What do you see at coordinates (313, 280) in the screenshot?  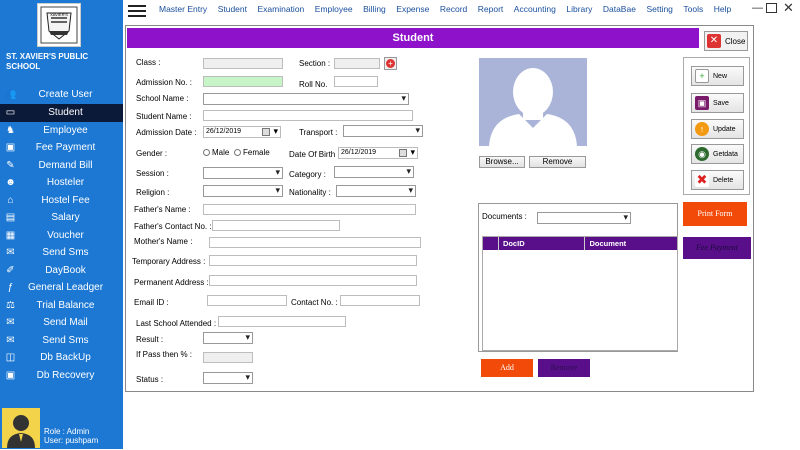 I see `perm-address-field` at bounding box center [313, 280].